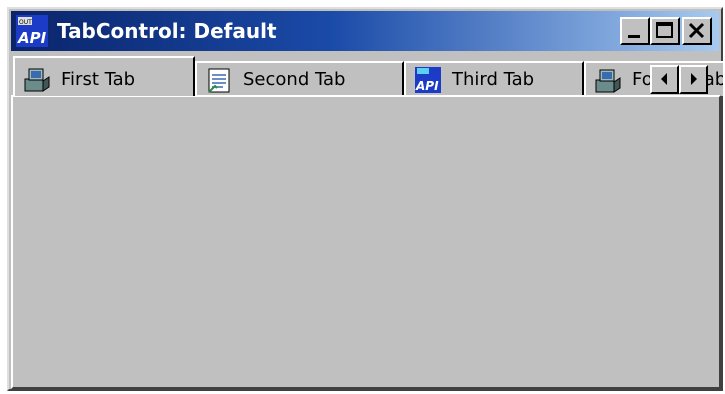 This screenshot has height=394, width=725. What do you see at coordinates (294, 79) in the screenshot?
I see `tab-label: Second Tab` at bounding box center [294, 79].